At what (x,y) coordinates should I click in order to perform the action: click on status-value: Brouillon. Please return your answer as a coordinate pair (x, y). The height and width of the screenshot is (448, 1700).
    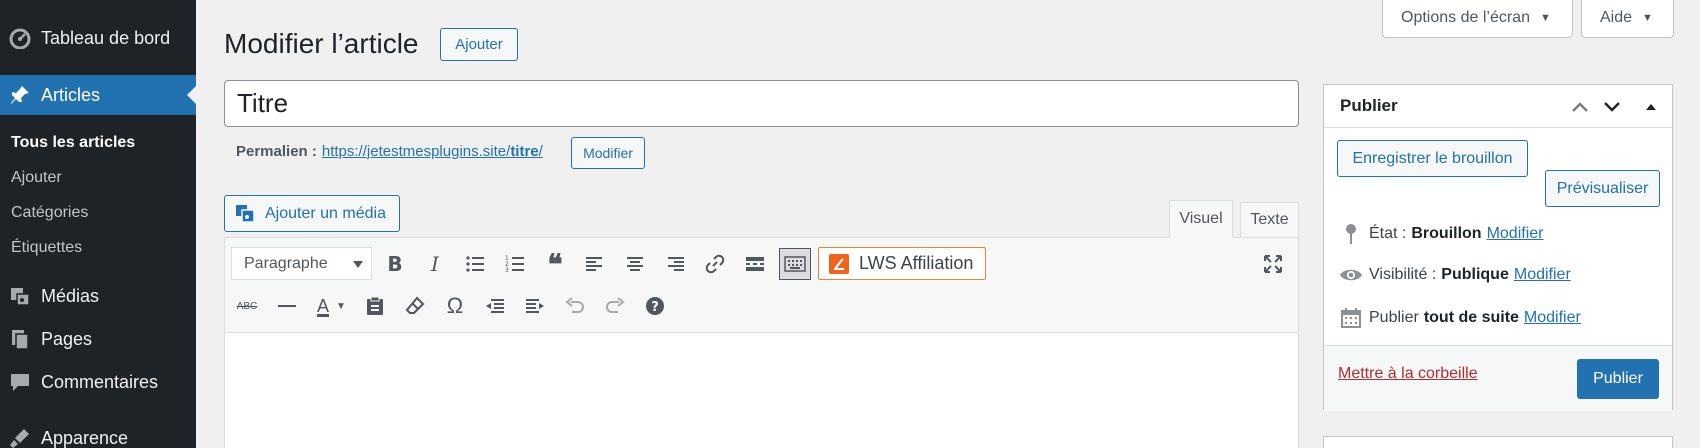
    Looking at the image, I should click on (1446, 233).